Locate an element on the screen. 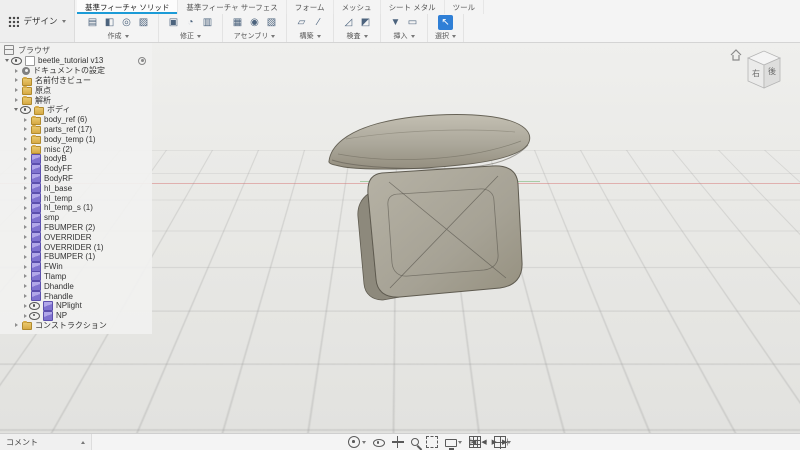 This screenshot has height=450, width=800. joint-icon: ◉ is located at coordinates (254, 22).